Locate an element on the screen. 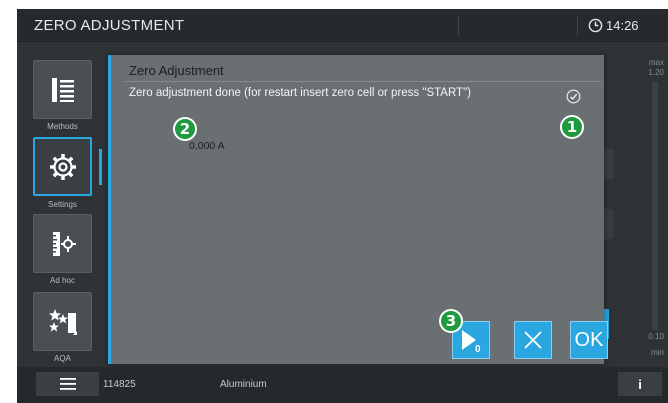 This screenshot has height=403, width=668. callout-marker-1: 1 is located at coordinates (572, 127).